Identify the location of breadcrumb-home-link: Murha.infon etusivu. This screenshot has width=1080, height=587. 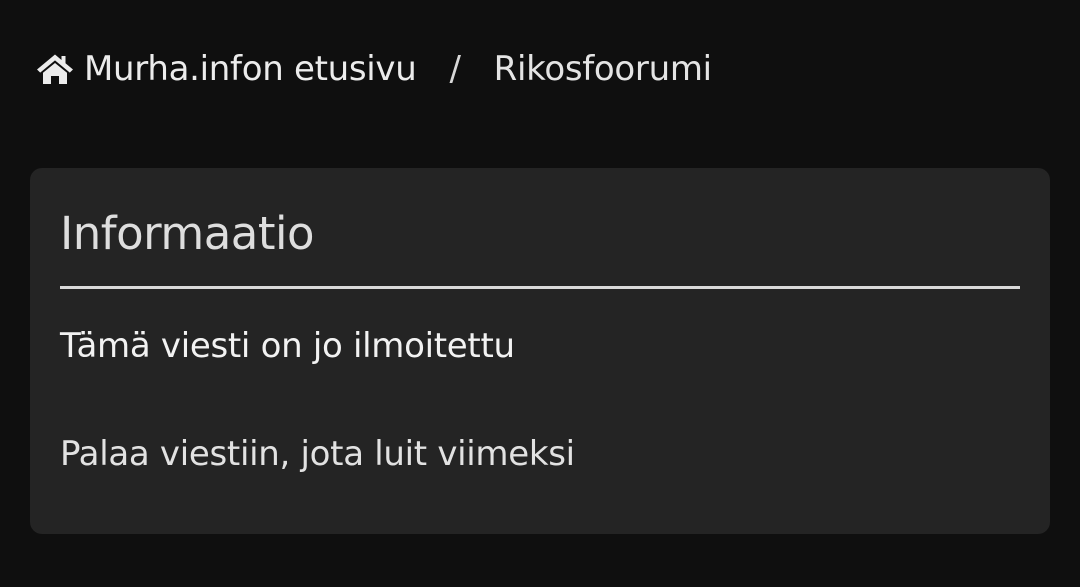
(226, 69).